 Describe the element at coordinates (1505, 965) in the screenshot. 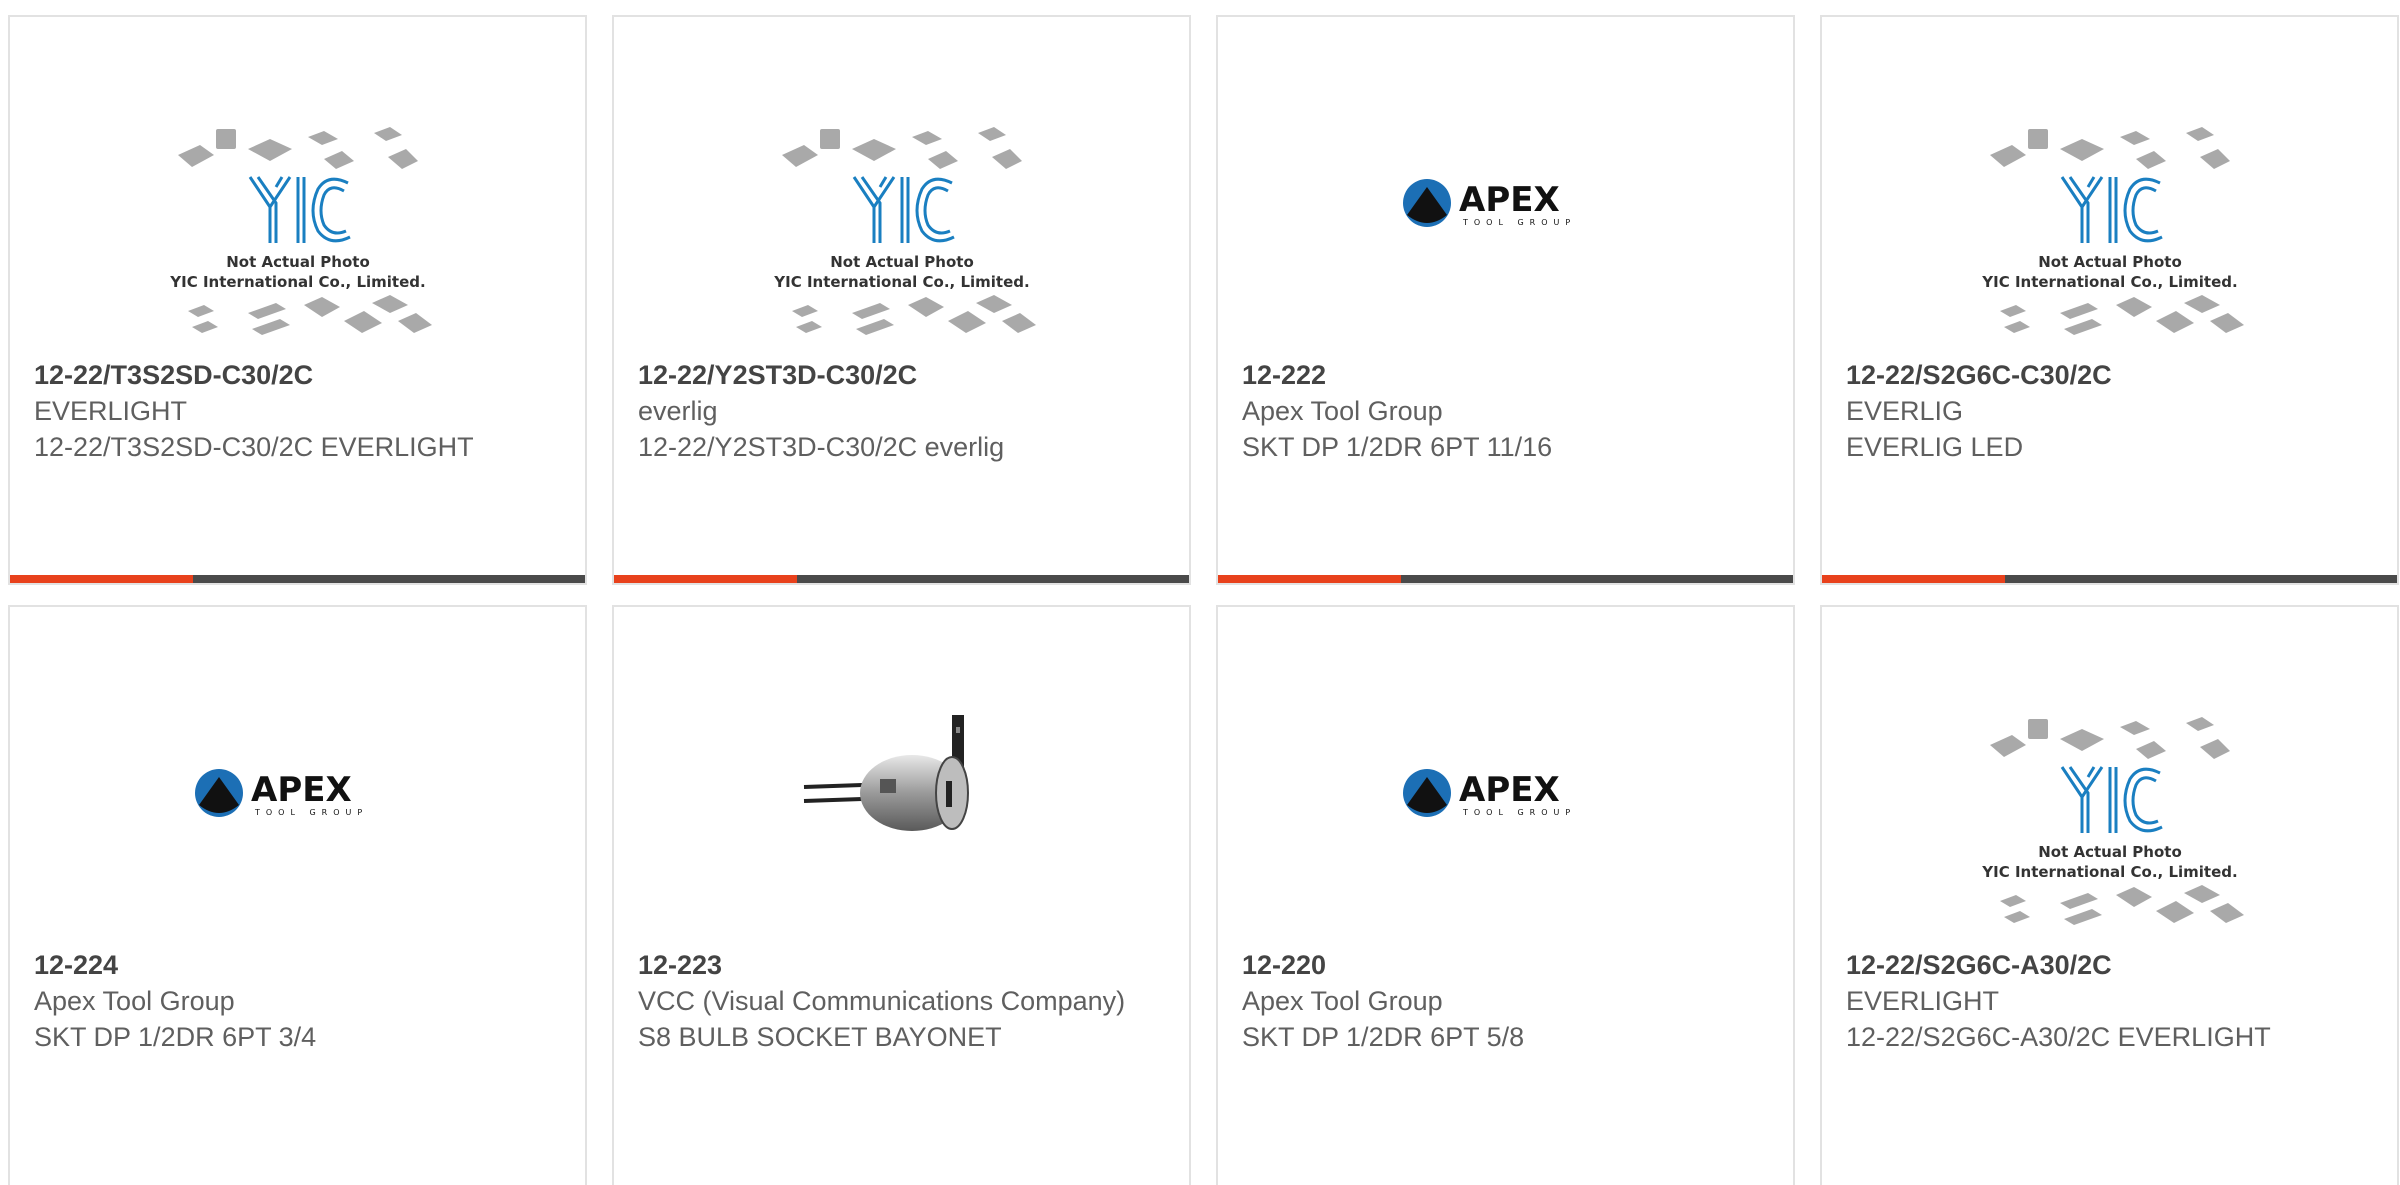

I see `part-number: 12-220` at that location.